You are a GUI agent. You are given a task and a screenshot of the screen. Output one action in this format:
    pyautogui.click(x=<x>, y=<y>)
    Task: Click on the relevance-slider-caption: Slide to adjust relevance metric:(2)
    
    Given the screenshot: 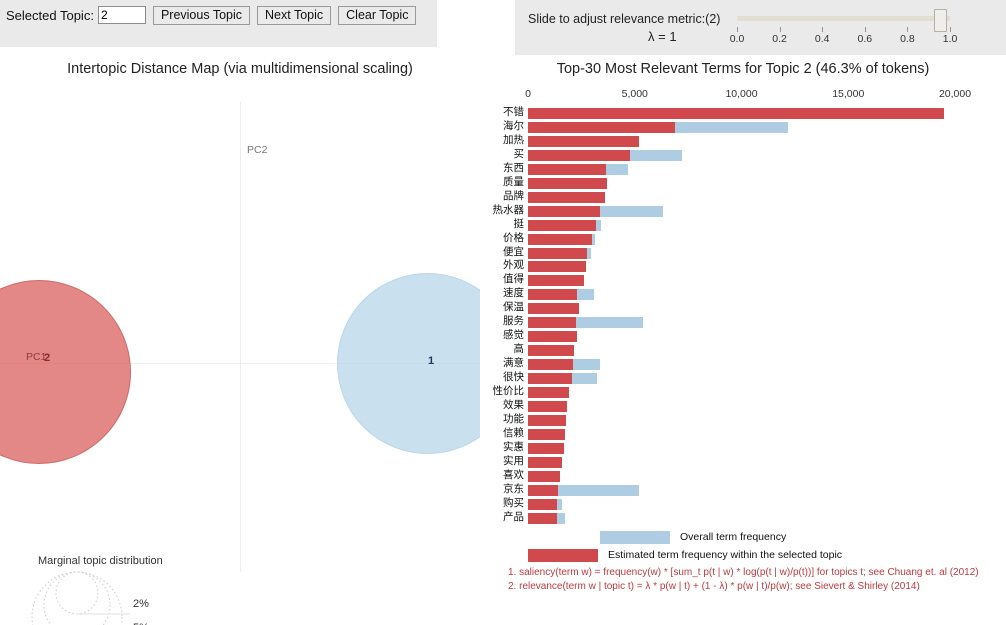 What is the action you would take?
    pyautogui.click(x=624, y=19)
    